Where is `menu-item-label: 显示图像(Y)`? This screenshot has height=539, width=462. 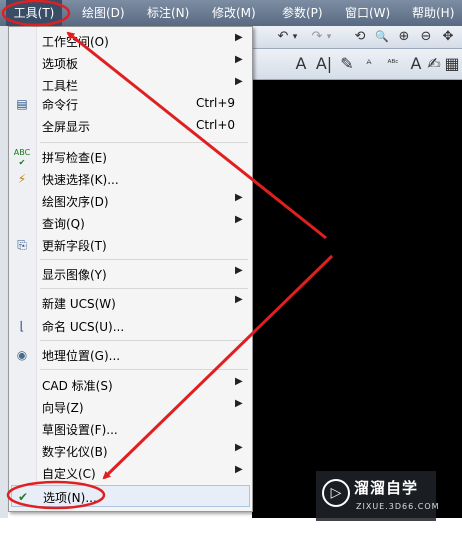
menu-item-label: 显示图像(Y) is located at coordinates (74, 275).